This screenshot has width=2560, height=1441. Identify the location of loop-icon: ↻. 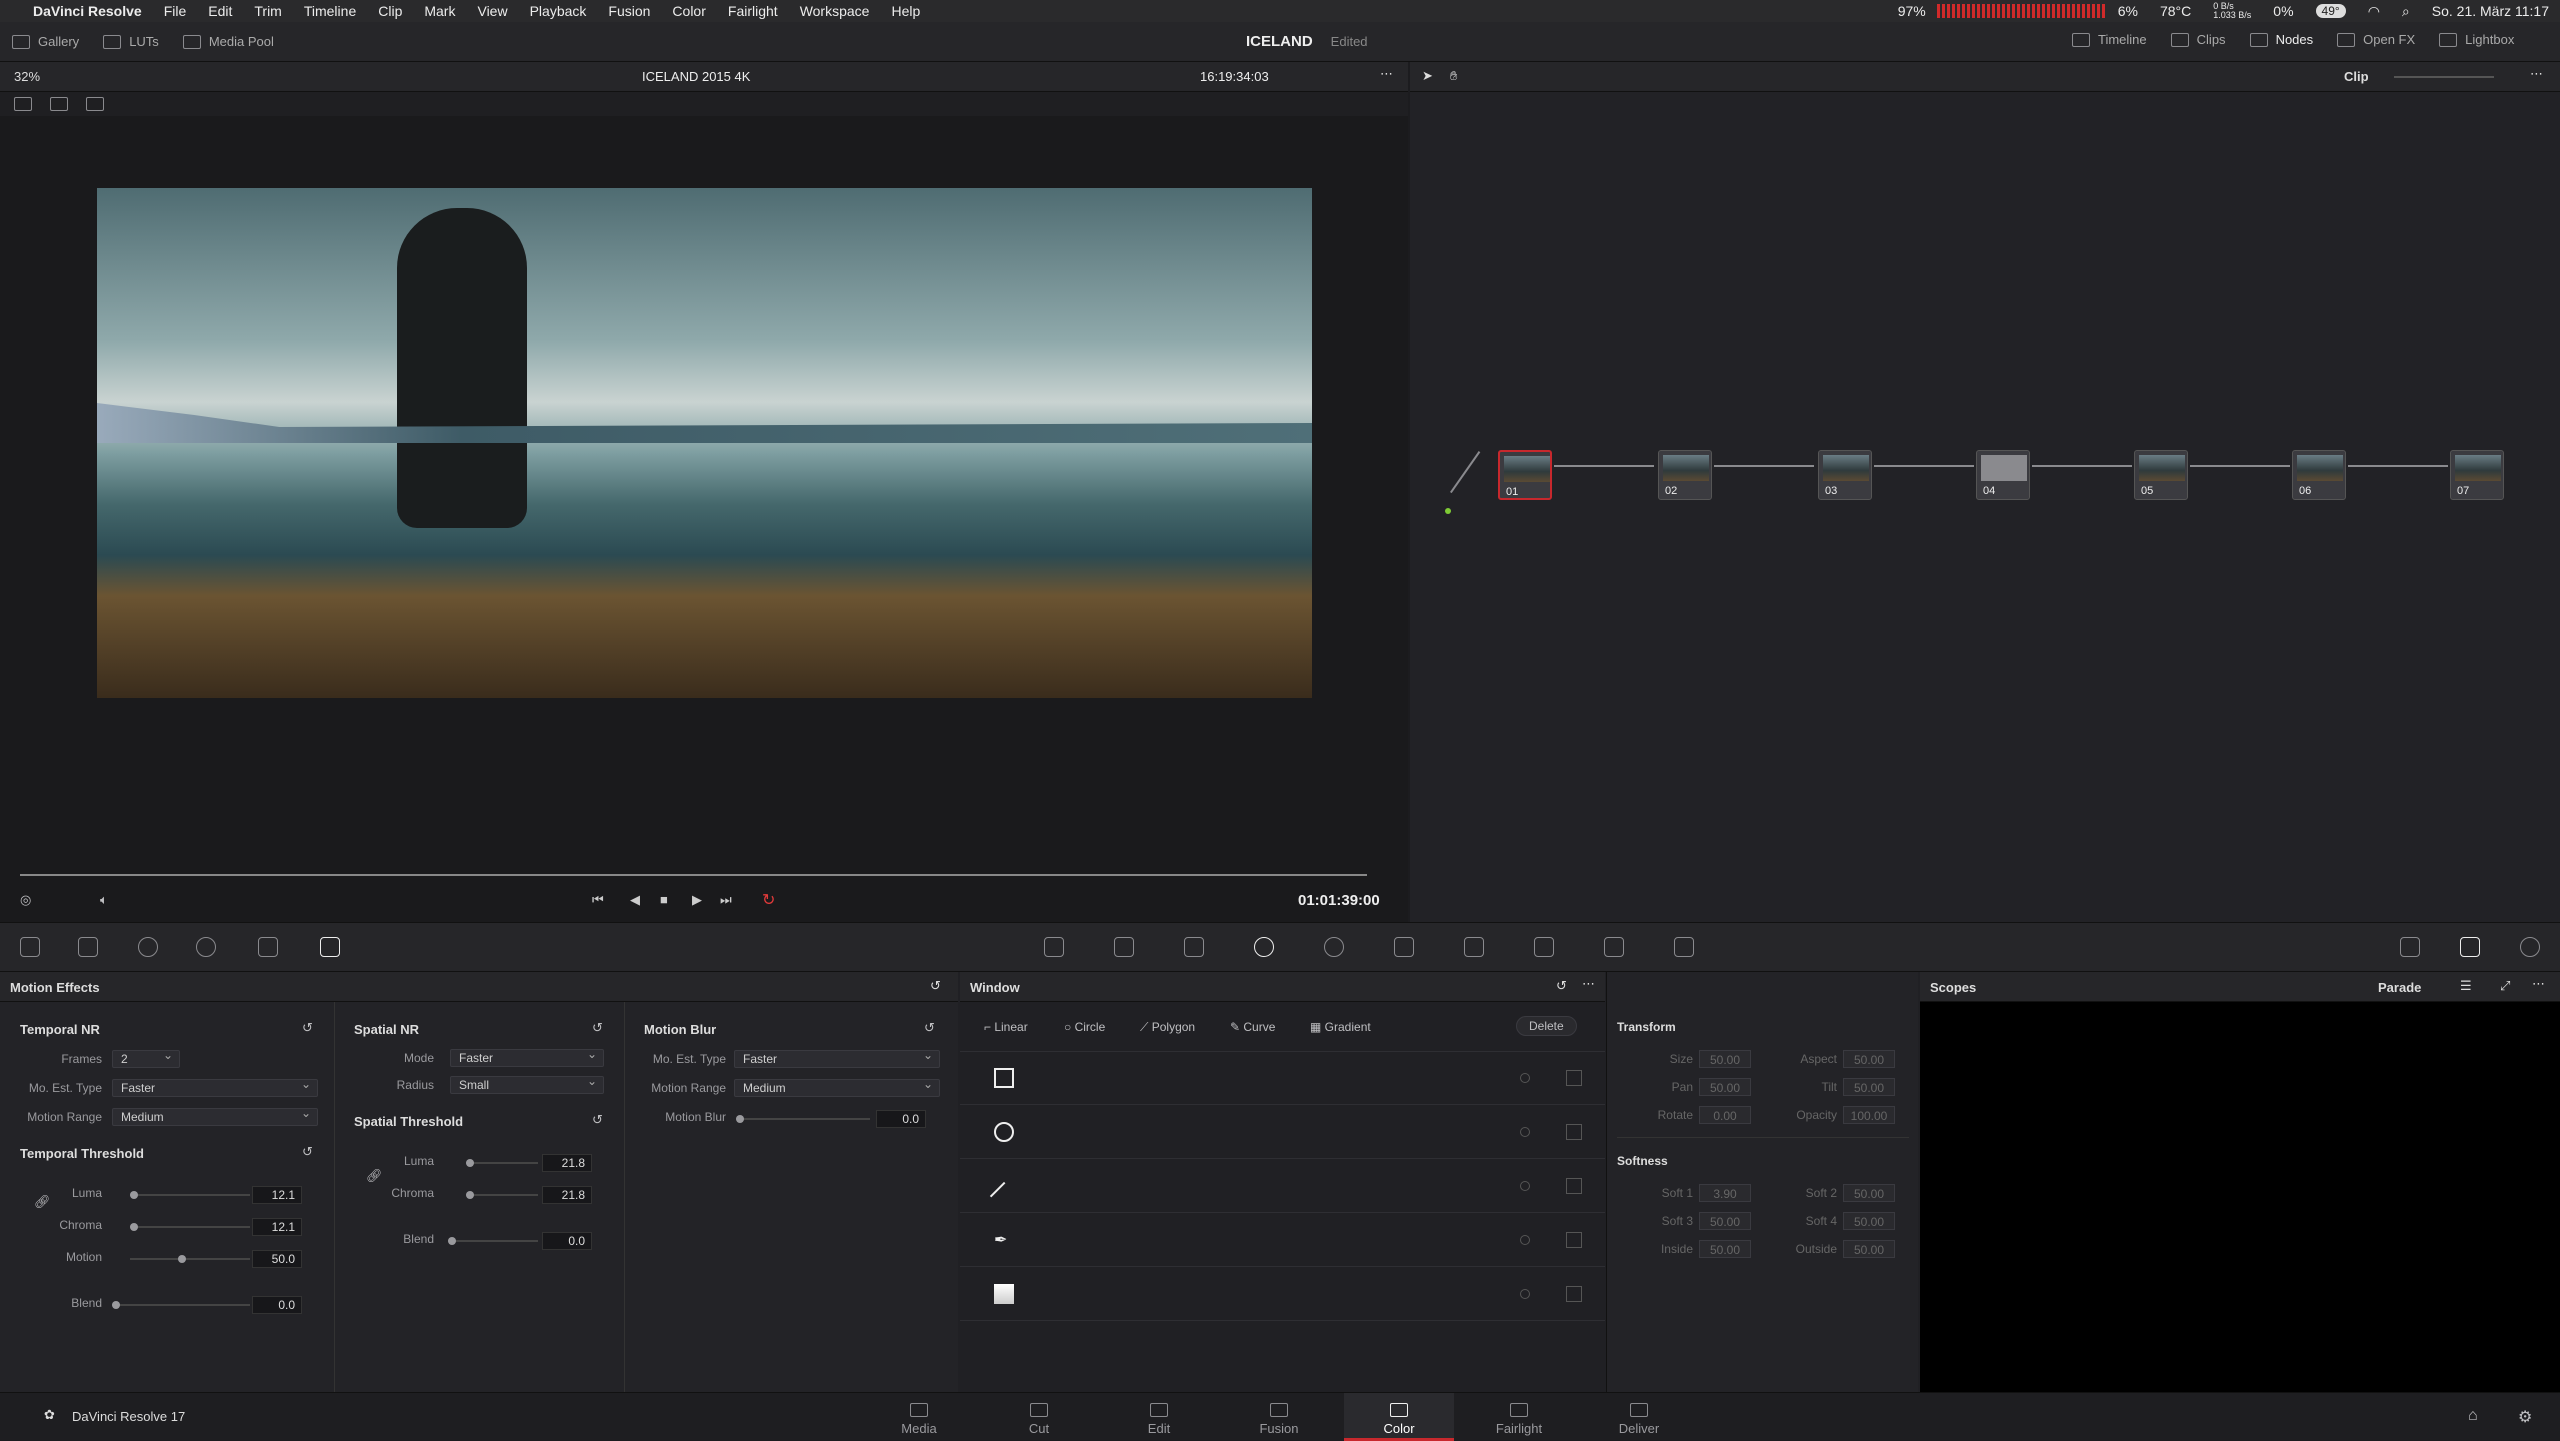
(768, 900).